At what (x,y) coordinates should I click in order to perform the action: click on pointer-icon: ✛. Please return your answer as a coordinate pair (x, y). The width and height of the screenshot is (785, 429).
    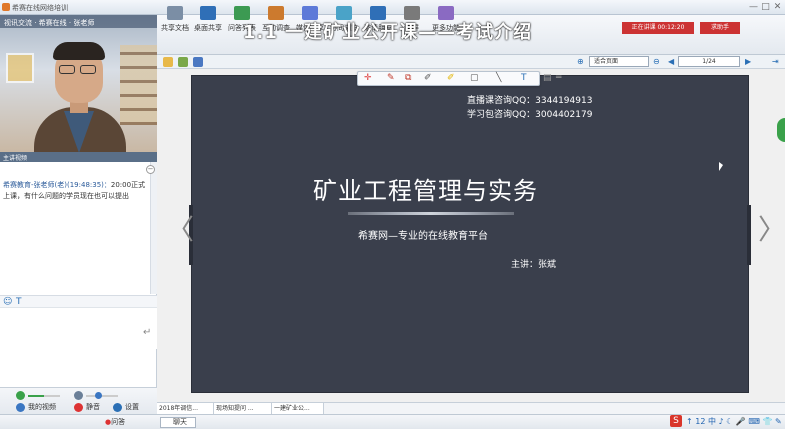
    Looking at the image, I should click on (368, 78).